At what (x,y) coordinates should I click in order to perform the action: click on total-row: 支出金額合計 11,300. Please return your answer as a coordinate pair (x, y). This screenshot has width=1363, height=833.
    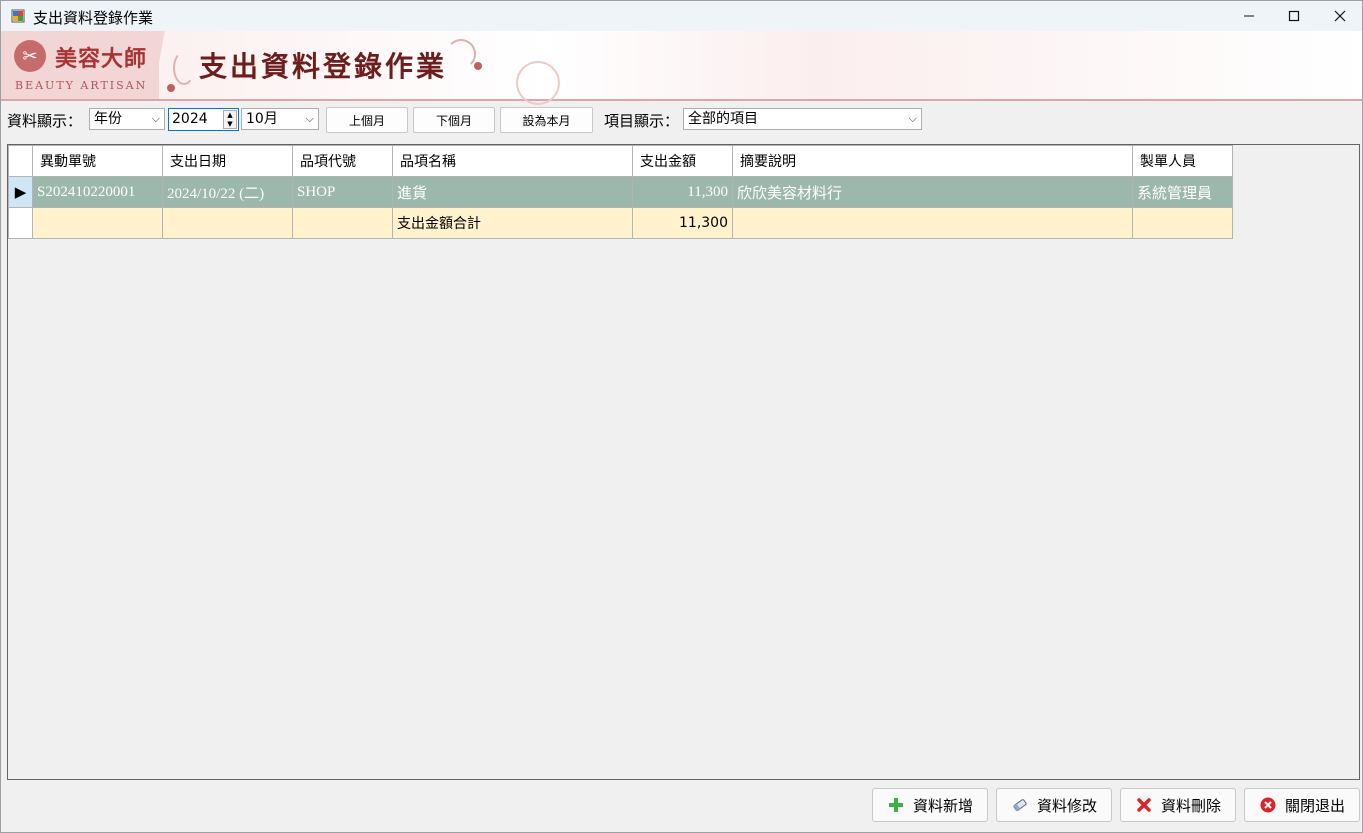
    Looking at the image, I should click on (620, 223).